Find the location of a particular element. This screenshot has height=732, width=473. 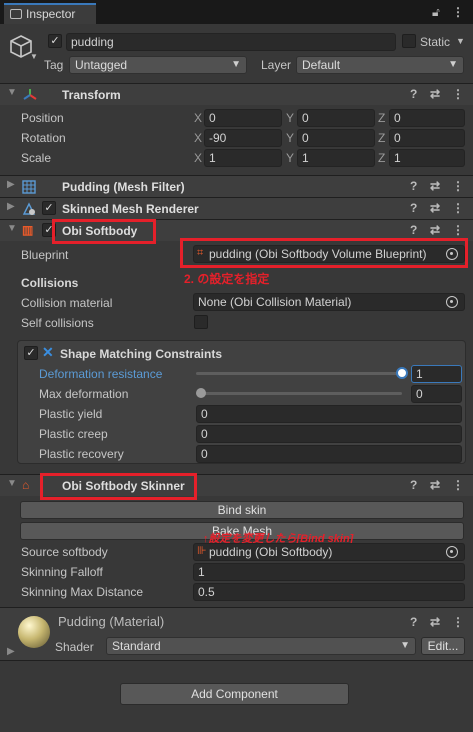

collision-material-label: Collision material is located at coordinates (67, 303).